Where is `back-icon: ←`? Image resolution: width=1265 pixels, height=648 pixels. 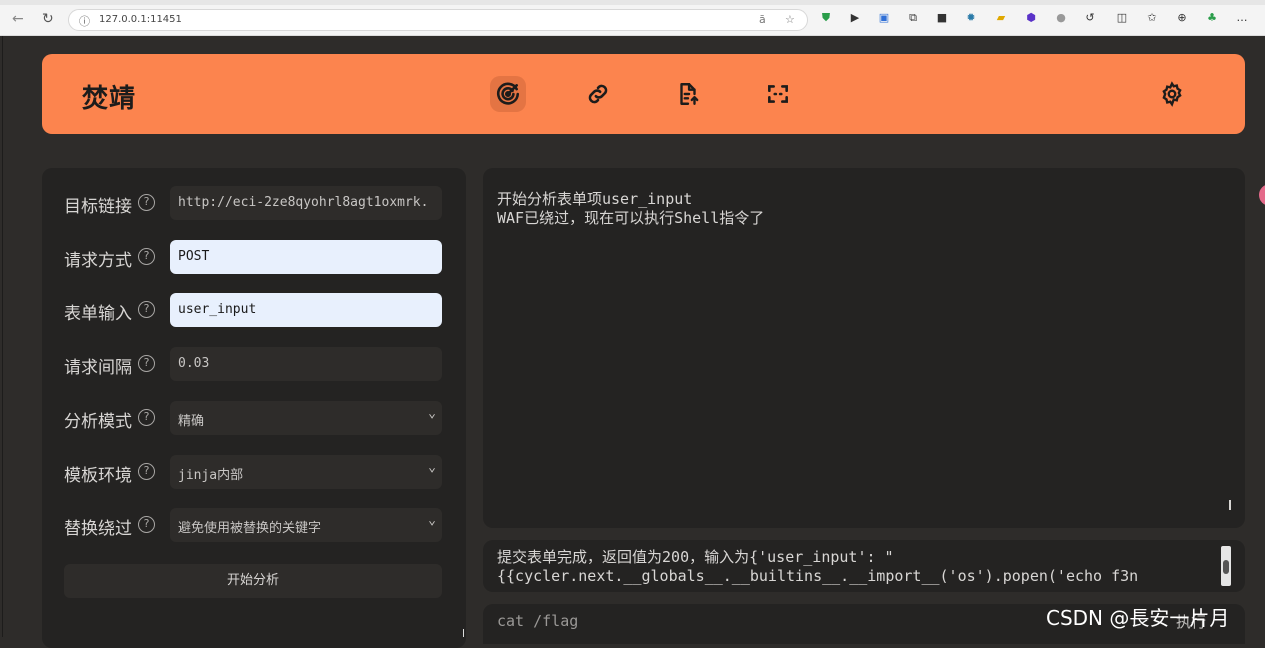 back-icon: ← is located at coordinates (18, 19).